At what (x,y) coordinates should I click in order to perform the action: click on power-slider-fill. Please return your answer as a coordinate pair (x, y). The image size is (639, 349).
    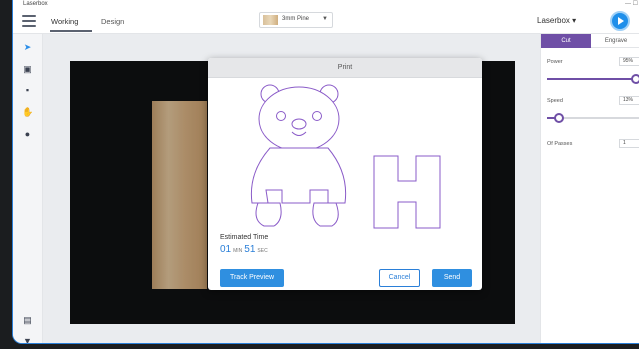
    Looking at the image, I should click on (592, 79).